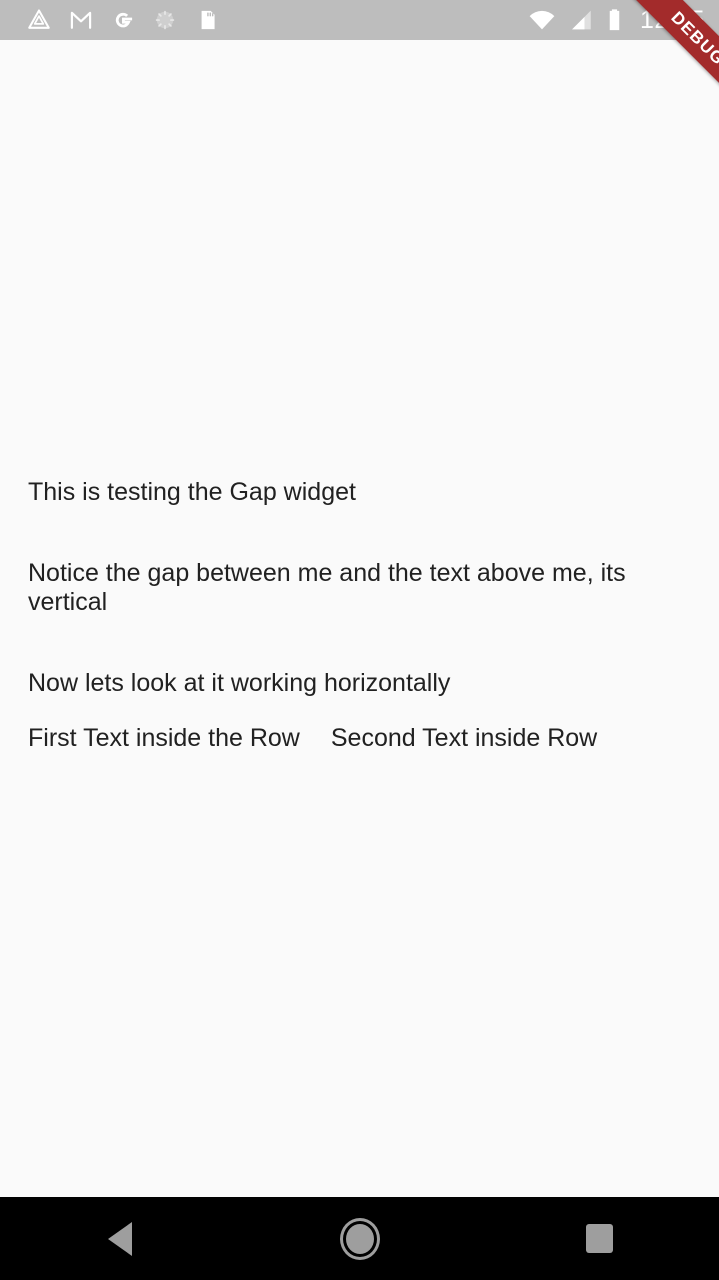 This screenshot has height=1280, width=719. I want to click on sync-spinner-icon, so click(165, 20).